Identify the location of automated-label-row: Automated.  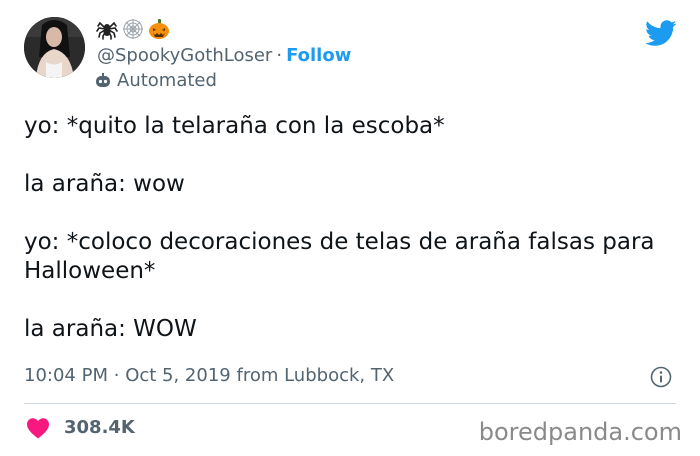
(156, 81).